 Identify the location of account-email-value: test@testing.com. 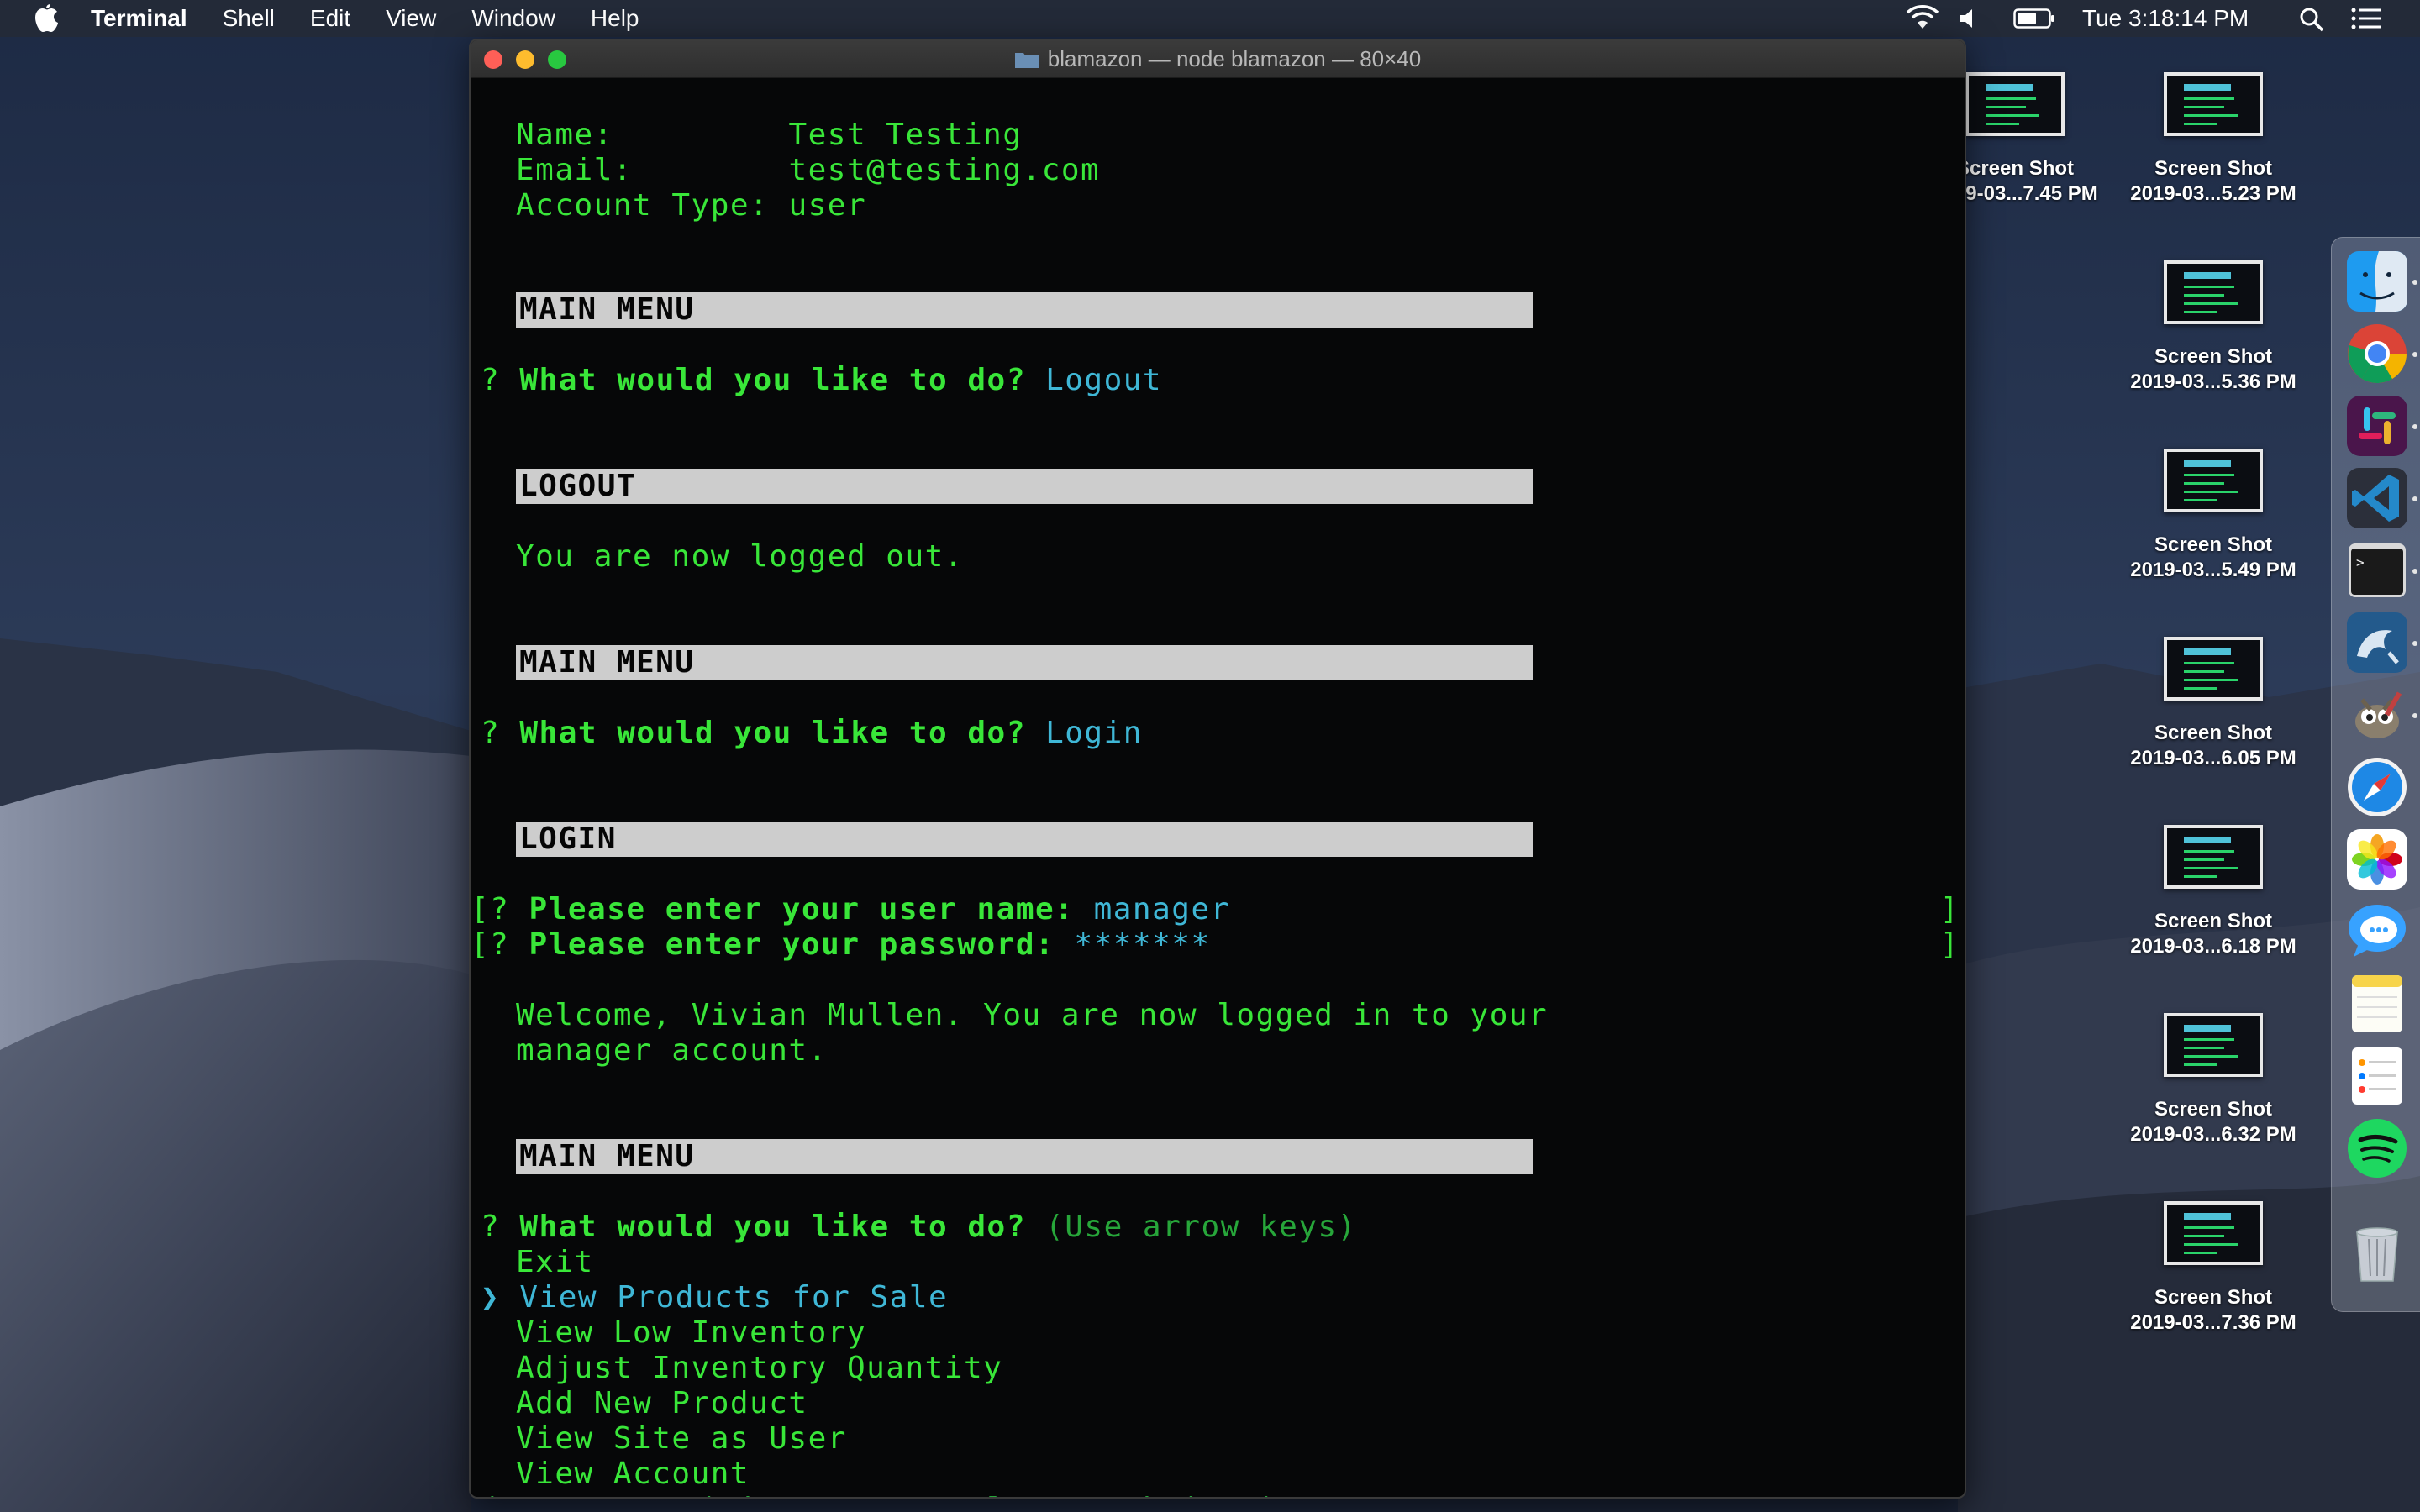
(944, 170).